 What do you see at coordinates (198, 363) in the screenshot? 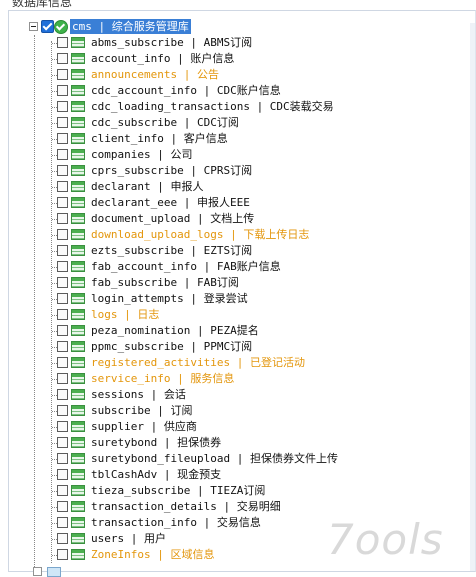
I see `table-label: registered_activities | 已登记活动` at bounding box center [198, 363].